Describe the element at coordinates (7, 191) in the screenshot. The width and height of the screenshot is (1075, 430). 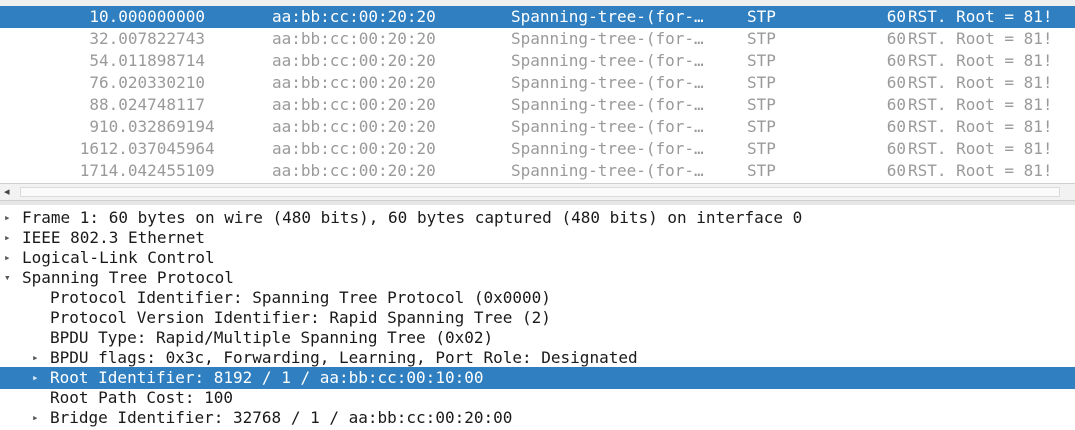
I see `scroll-left-icon: ◂` at that location.